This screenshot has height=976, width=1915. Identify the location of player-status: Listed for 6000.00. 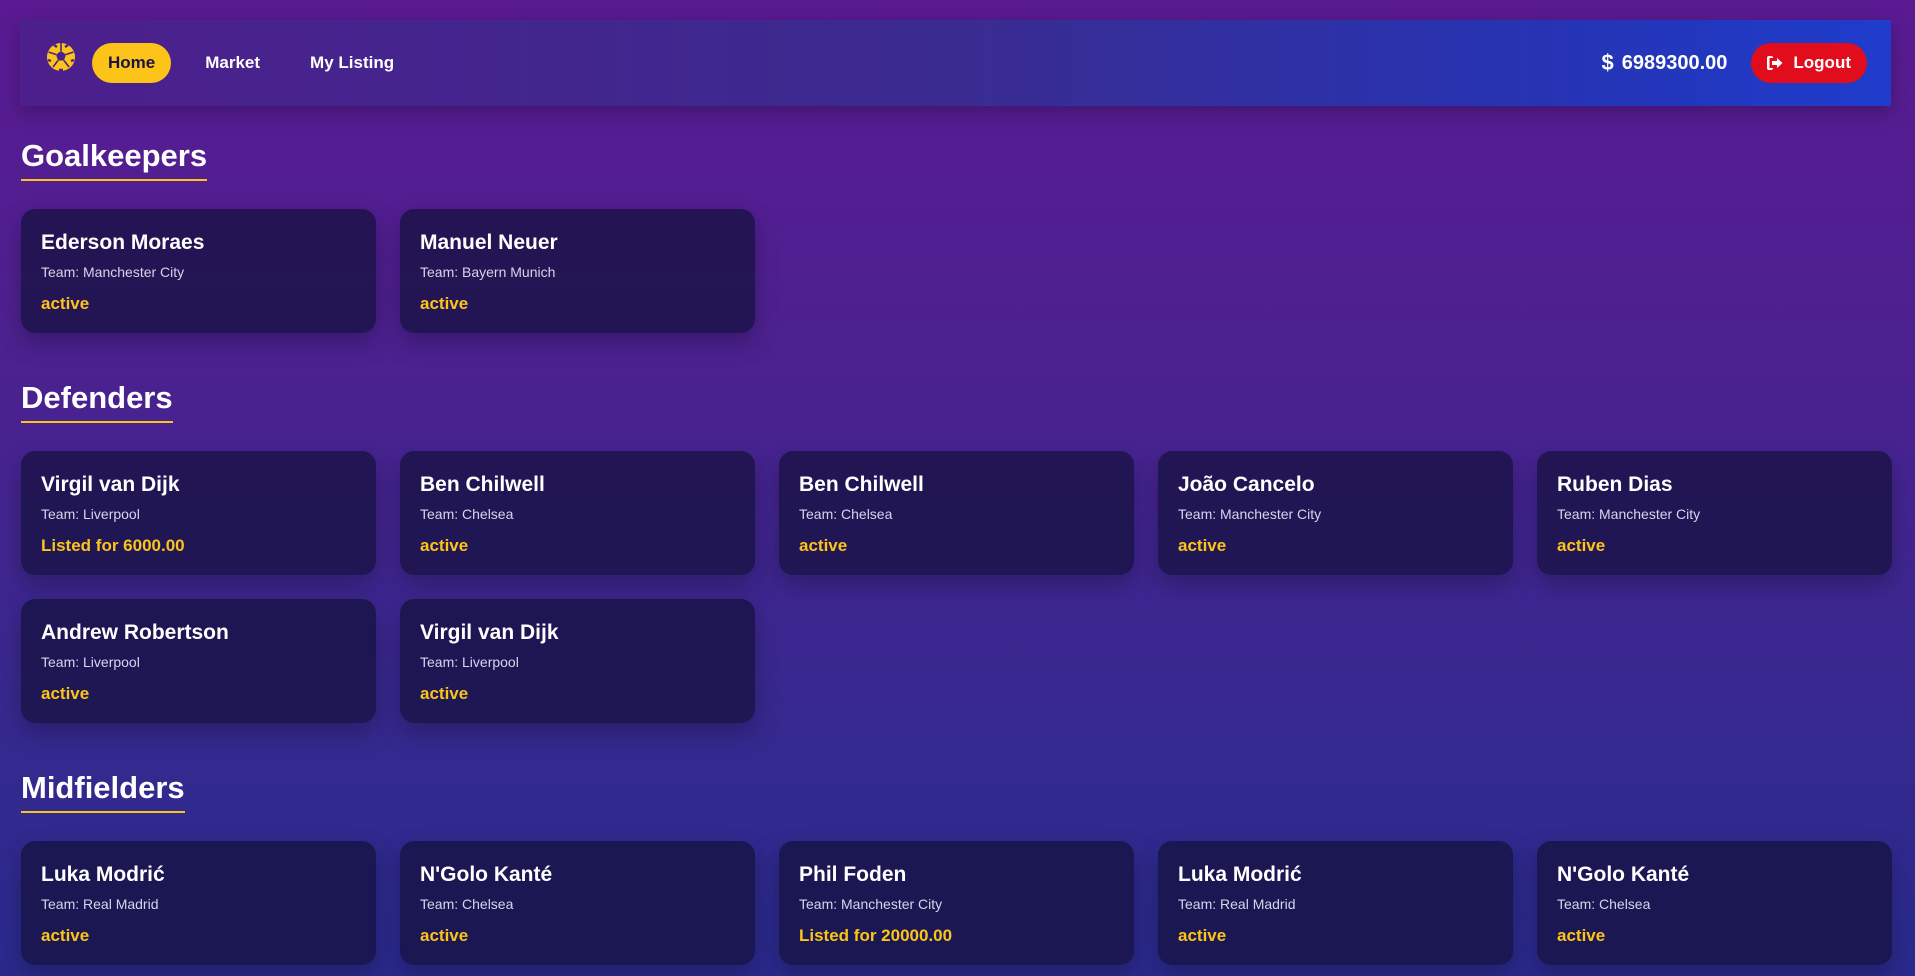
(113, 545).